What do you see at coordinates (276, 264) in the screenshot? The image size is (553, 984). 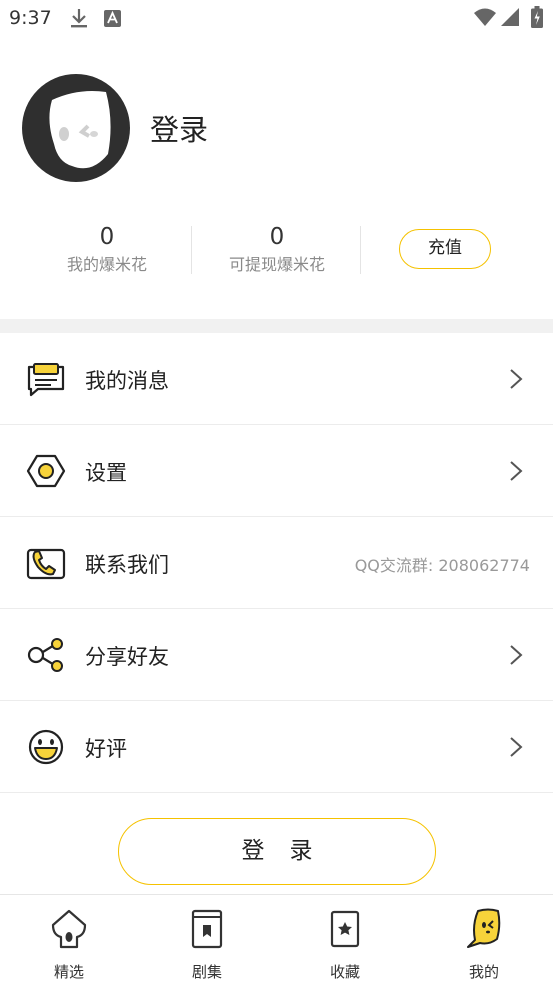 I see `withdrawable-popcorn-label: 可提现爆米花` at bounding box center [276, 264].